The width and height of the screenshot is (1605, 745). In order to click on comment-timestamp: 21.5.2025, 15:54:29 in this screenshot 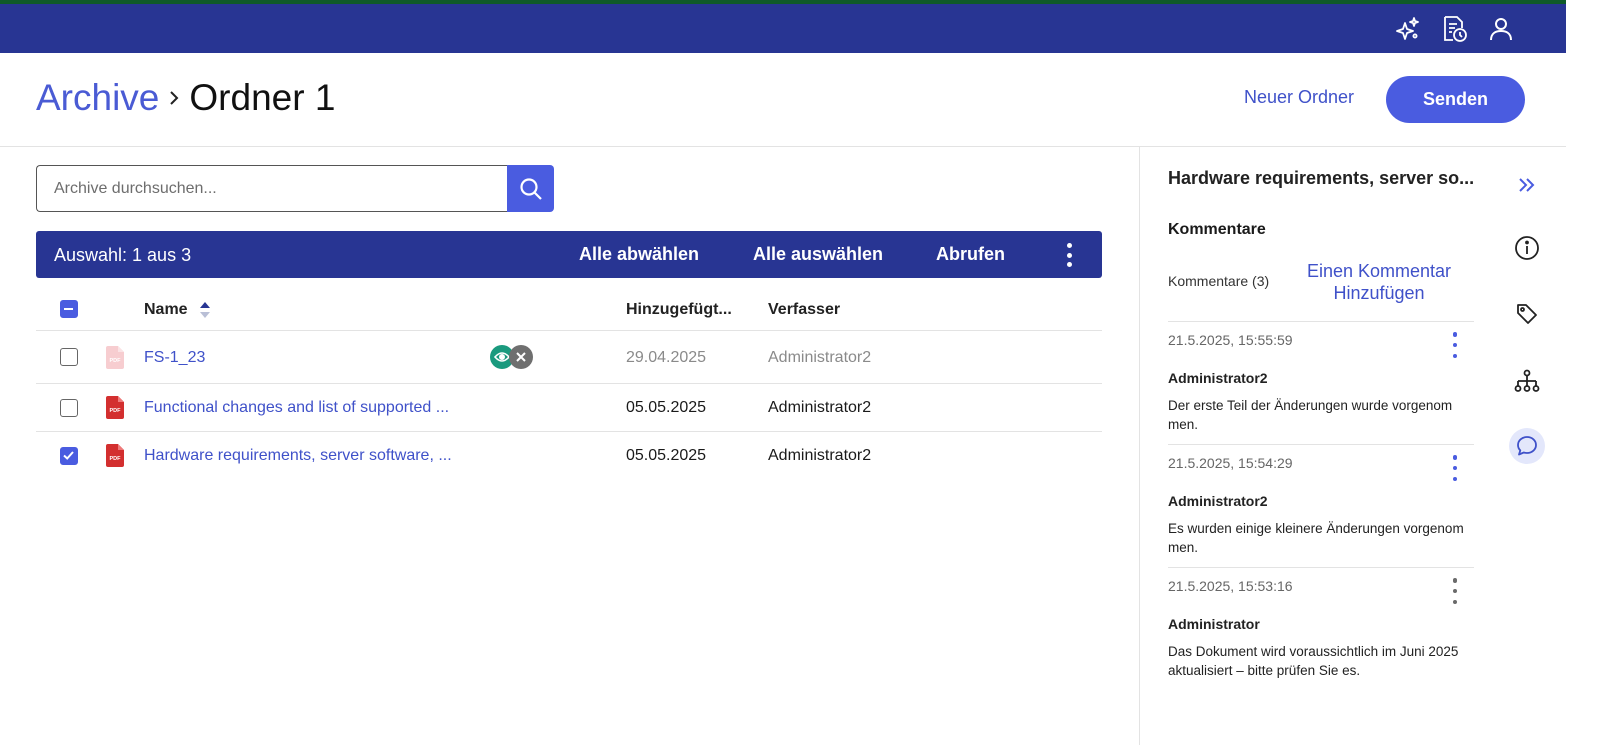, I will do `click(1230, 463)`.